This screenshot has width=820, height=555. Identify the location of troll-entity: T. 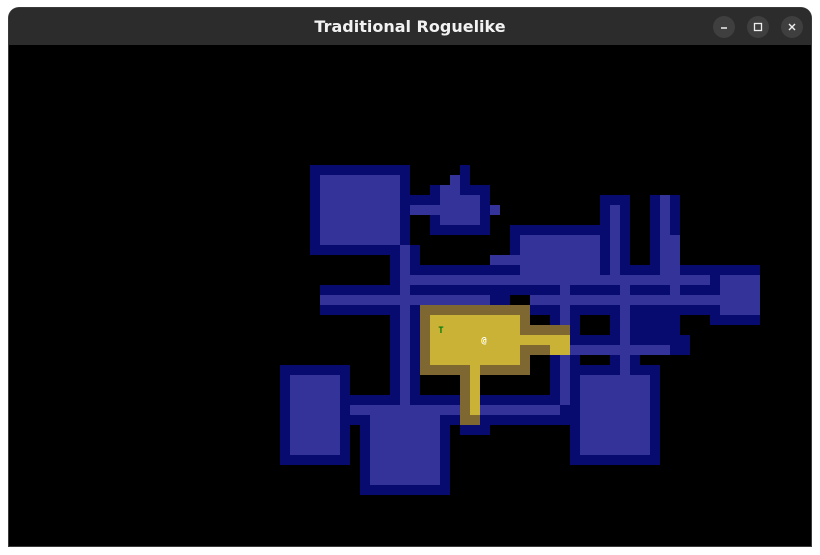
(441, 331).